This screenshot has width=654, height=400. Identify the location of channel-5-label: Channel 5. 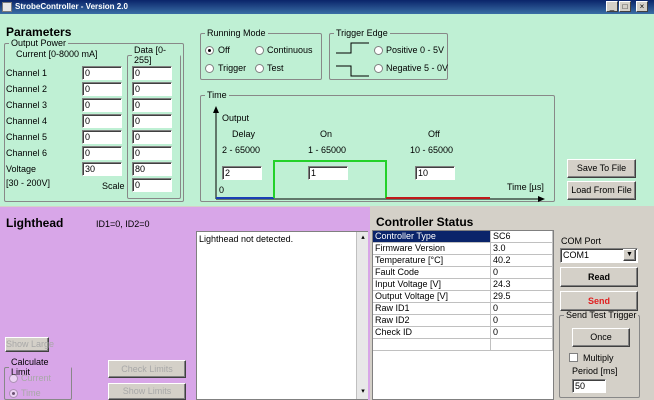
(27, 137).